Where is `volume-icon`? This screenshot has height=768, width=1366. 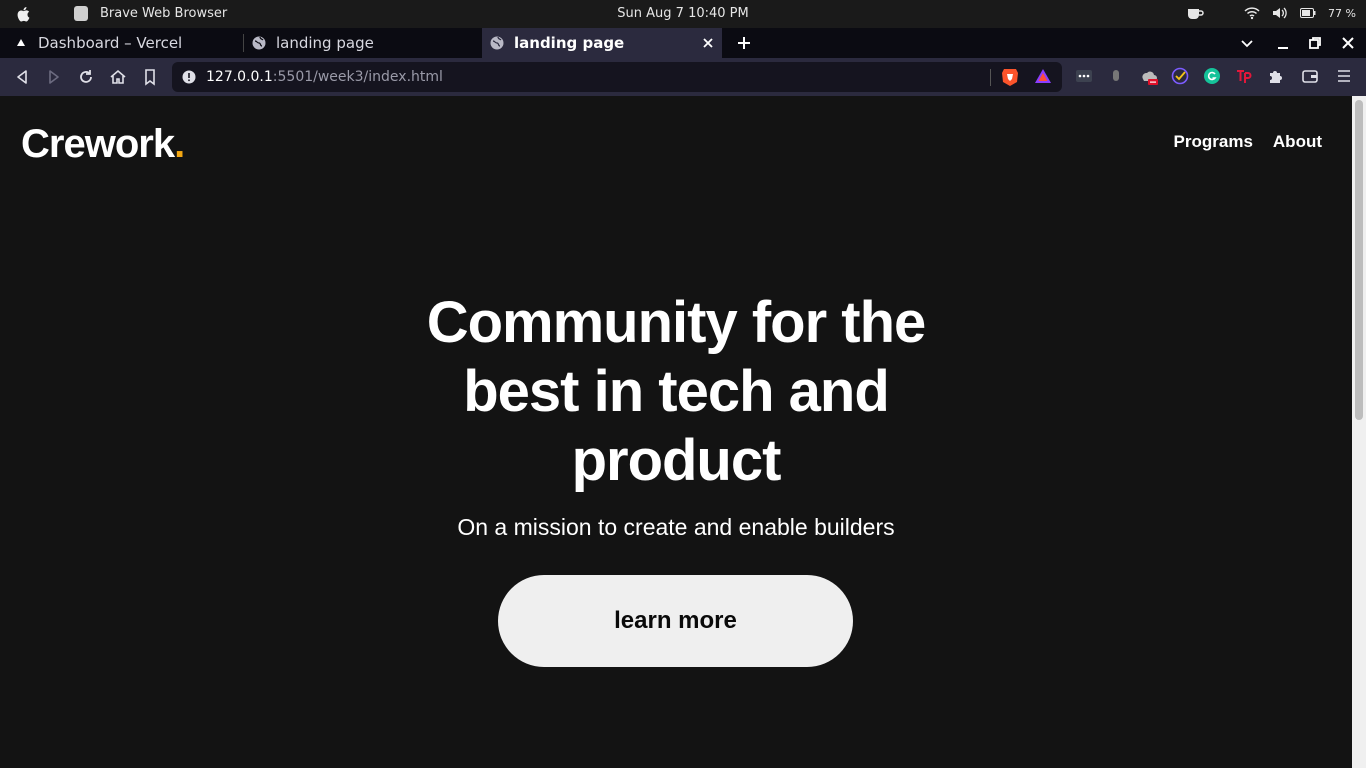
volume-icon is located at coordinates (1280, 13).